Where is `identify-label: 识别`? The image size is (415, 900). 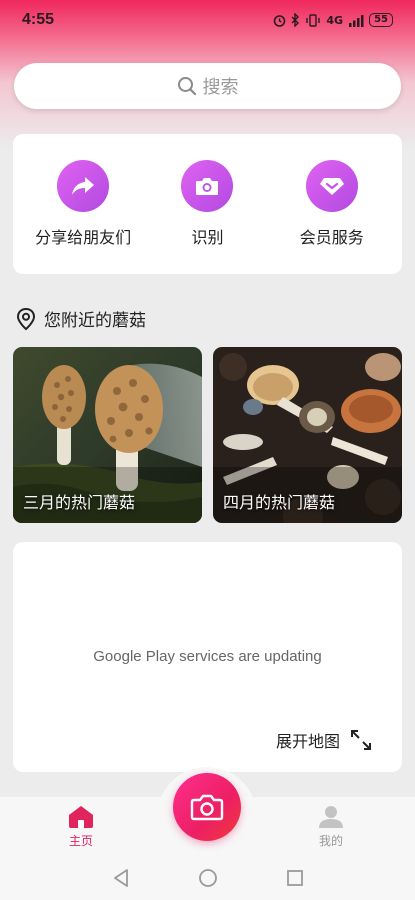 identify-label: 识别 is located at coordinates (207, 237).